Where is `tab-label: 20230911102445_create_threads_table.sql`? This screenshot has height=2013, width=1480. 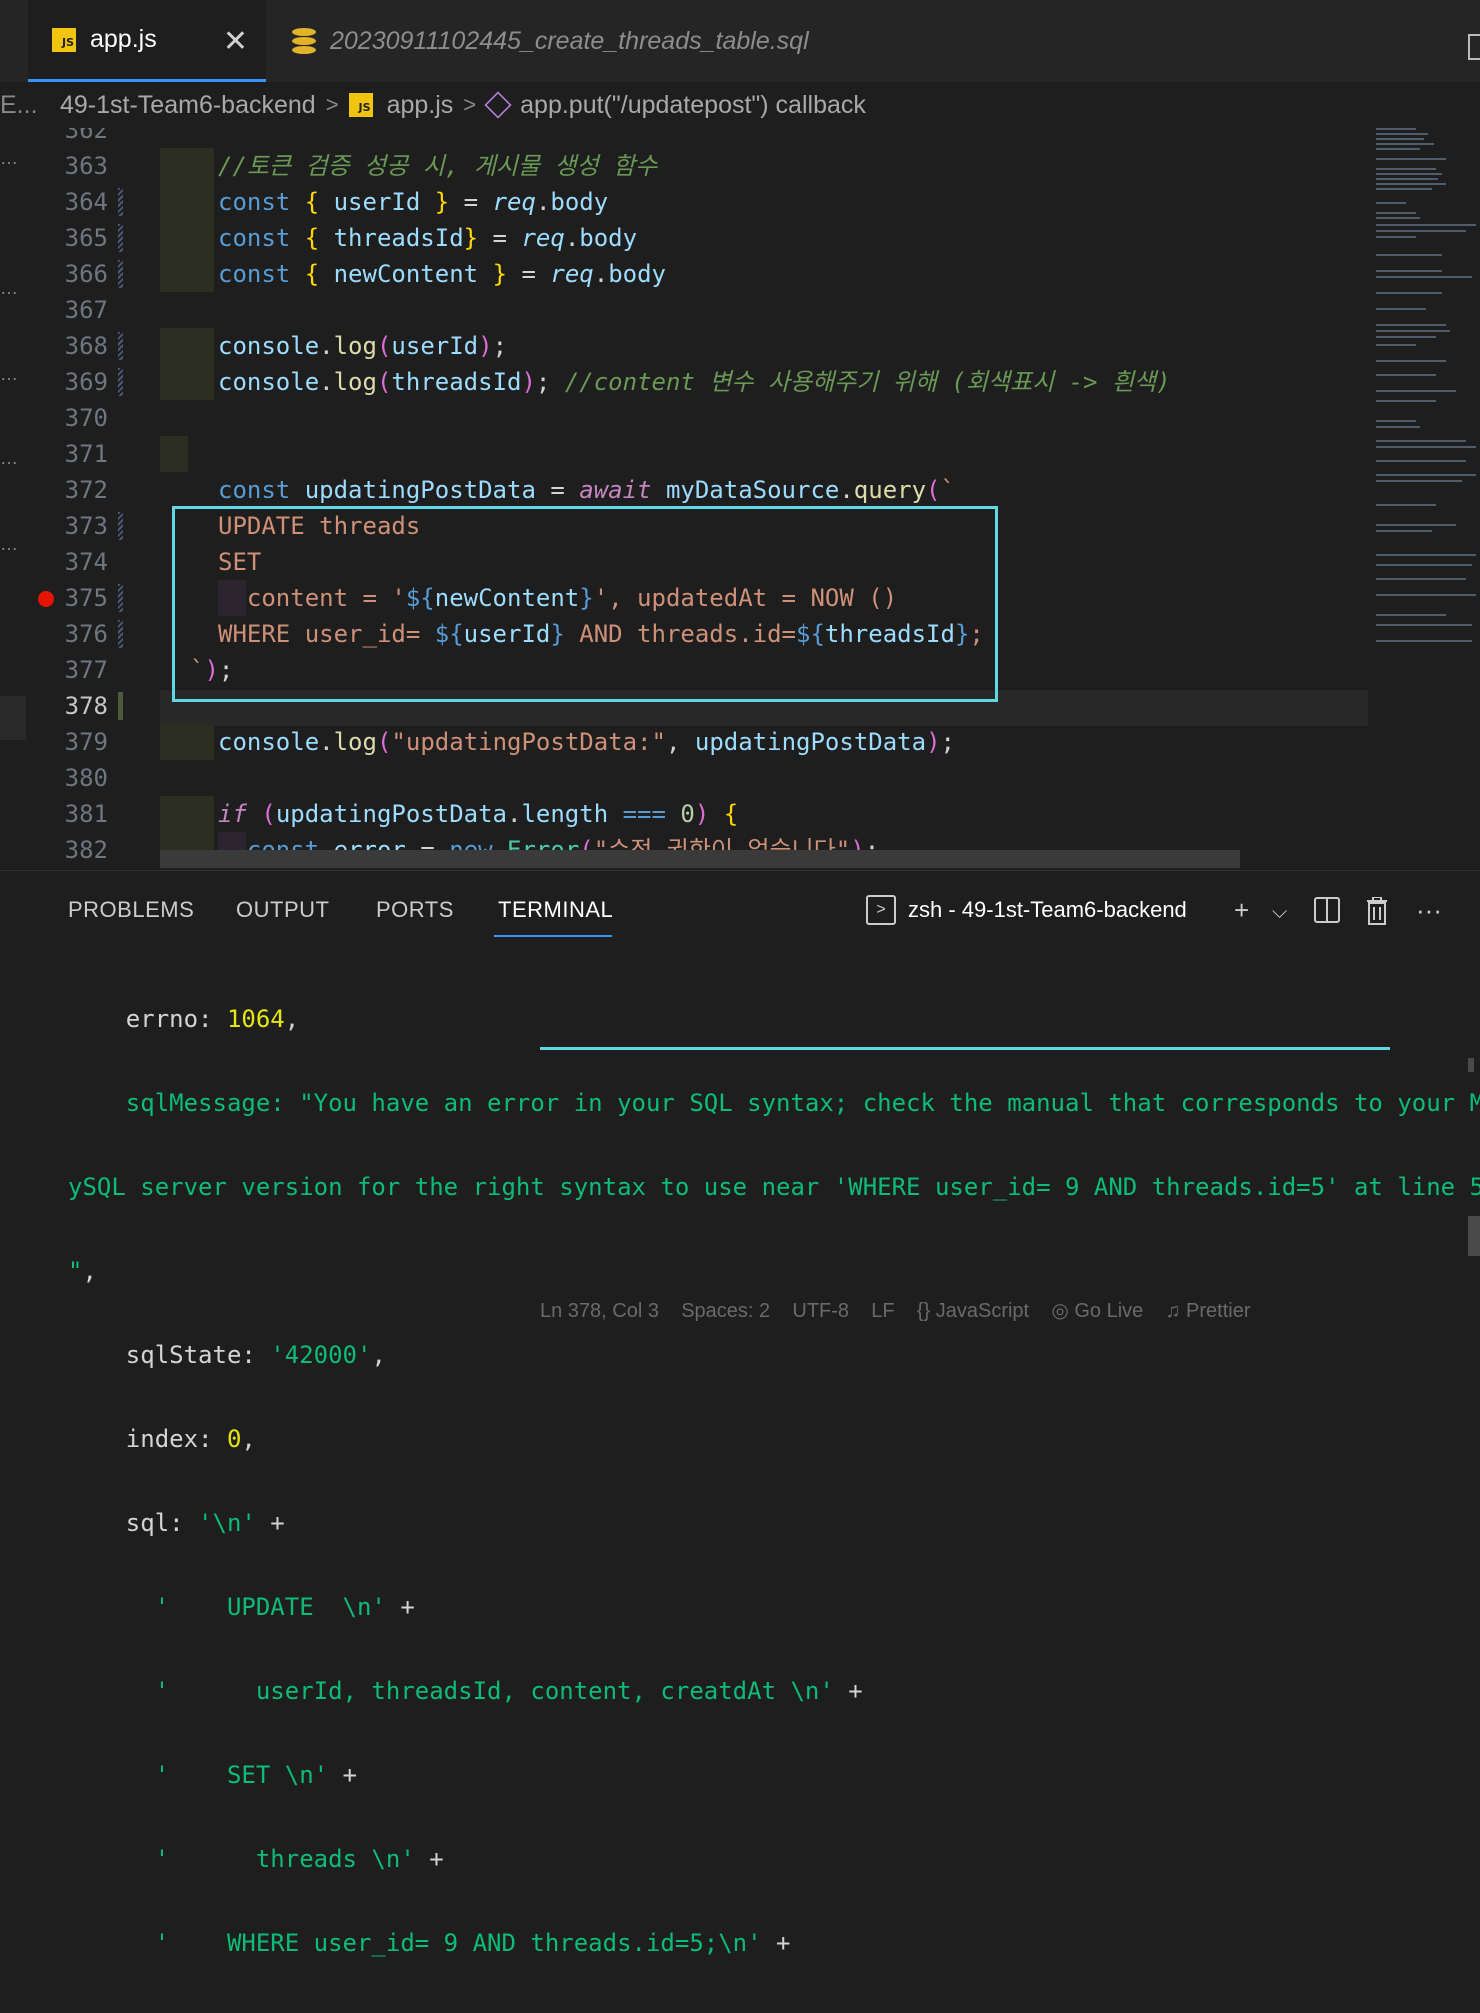
tab-label: 20230911102445_create_threads_table.sql is located at coordinates (569, 40).